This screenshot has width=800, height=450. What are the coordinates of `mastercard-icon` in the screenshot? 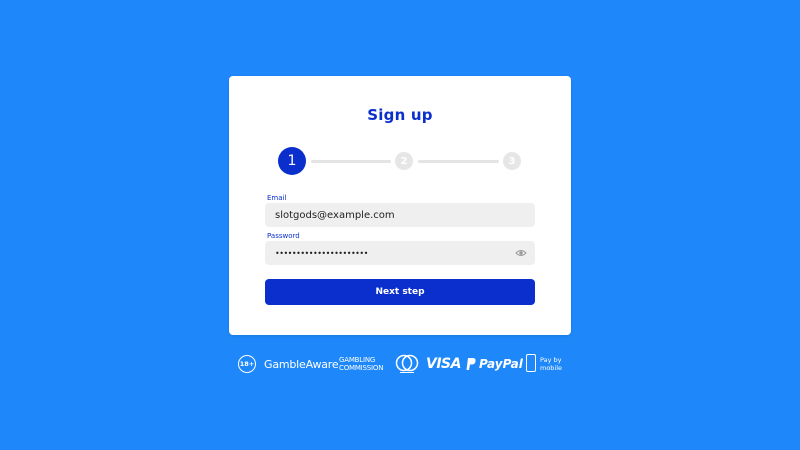 It's located at (407, 363).